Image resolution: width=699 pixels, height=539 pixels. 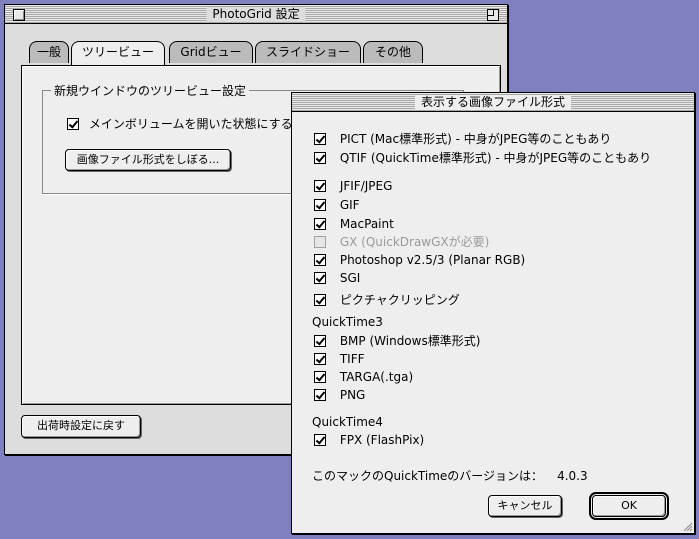 I want to click on open-main-volume-checkbox, so click(x=73, y=123).